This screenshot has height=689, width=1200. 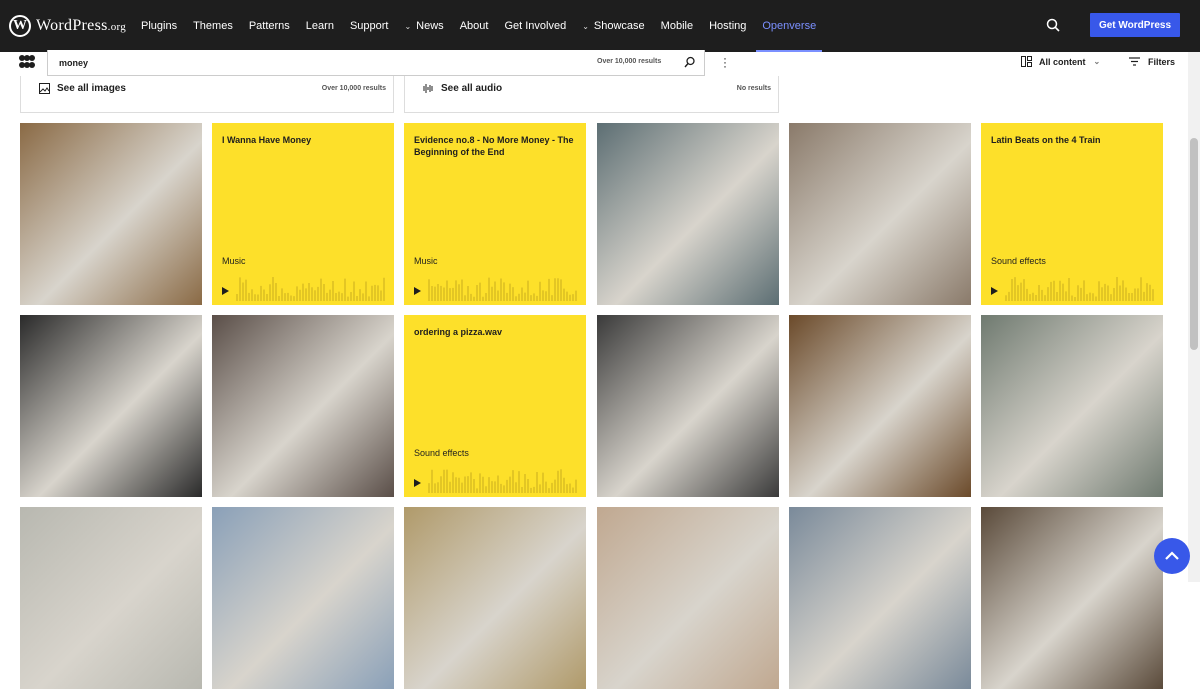 I want to click on all-content-label: All content, so click(x=1062, y=61).